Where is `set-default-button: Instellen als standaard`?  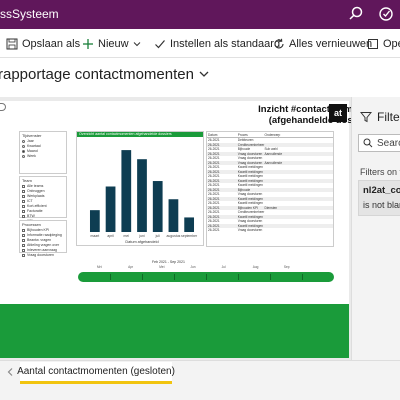 set-default-button: Instellen als standaard is located at coordinates (217, 43).